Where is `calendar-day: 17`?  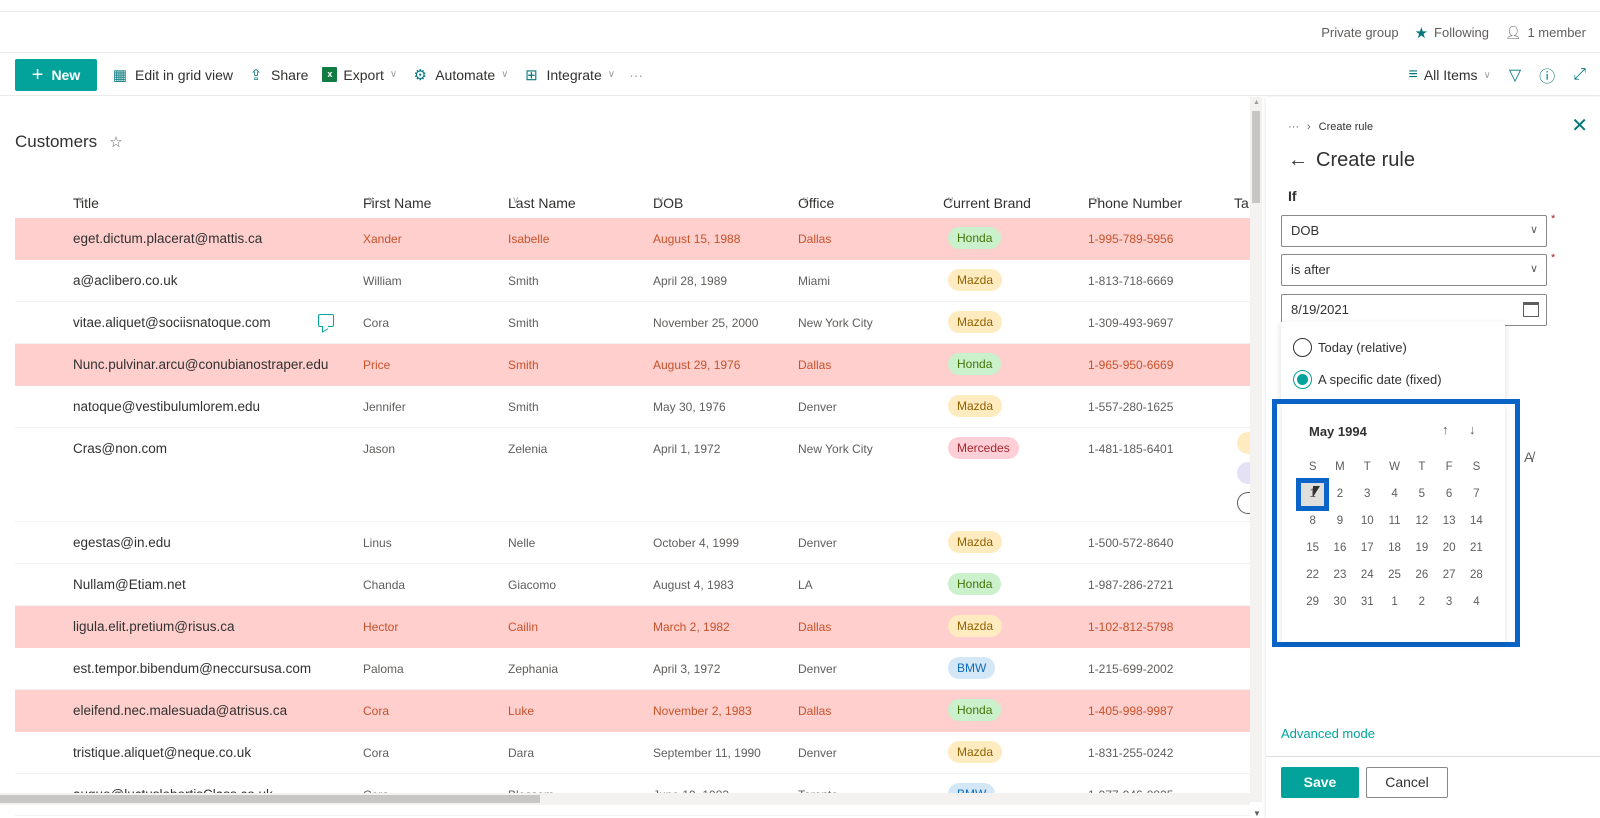
calendar-day: 17 is located at coordinates (1367, 548).